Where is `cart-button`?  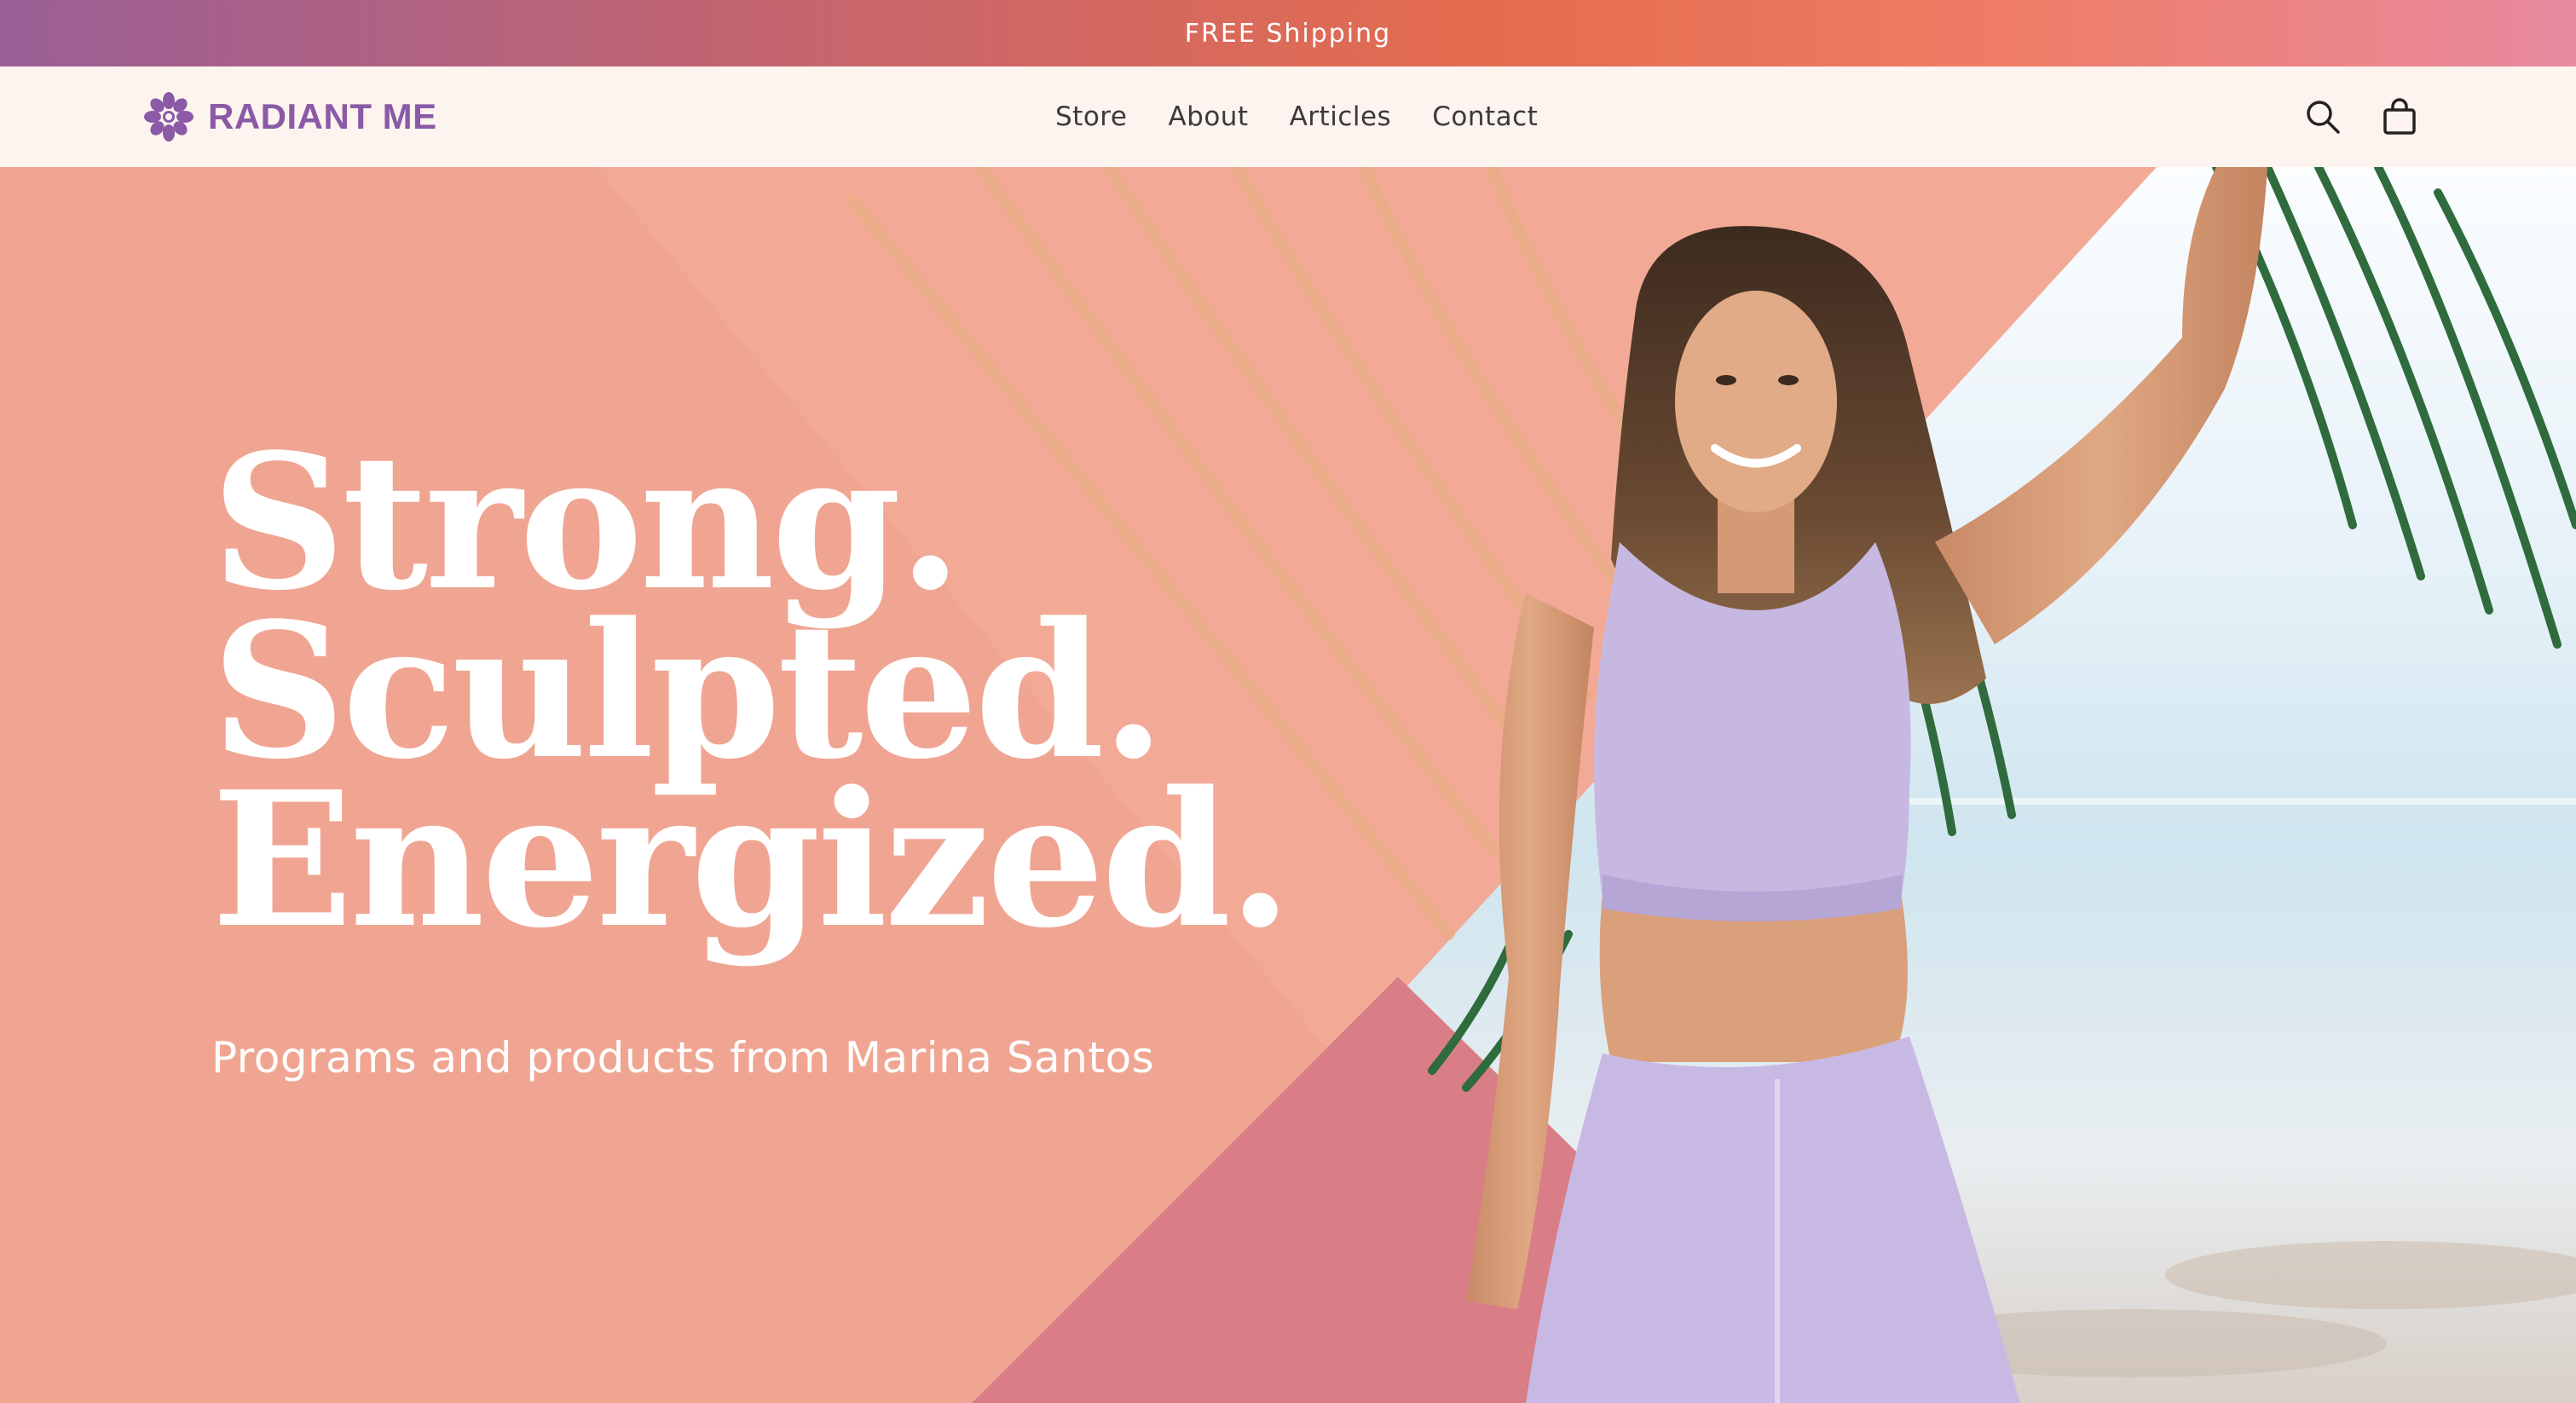 cart-button is located at coordinates (2399, 116).